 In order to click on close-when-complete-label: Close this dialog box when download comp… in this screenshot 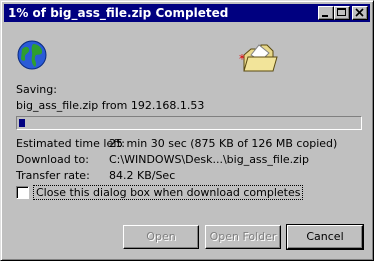, I will do `click(168, 192)`.